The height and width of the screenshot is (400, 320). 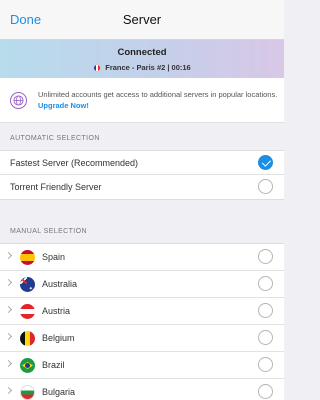 I want to click on connection-location-text: France - Paris #2 | 00:16, so click(x=148, y=67).